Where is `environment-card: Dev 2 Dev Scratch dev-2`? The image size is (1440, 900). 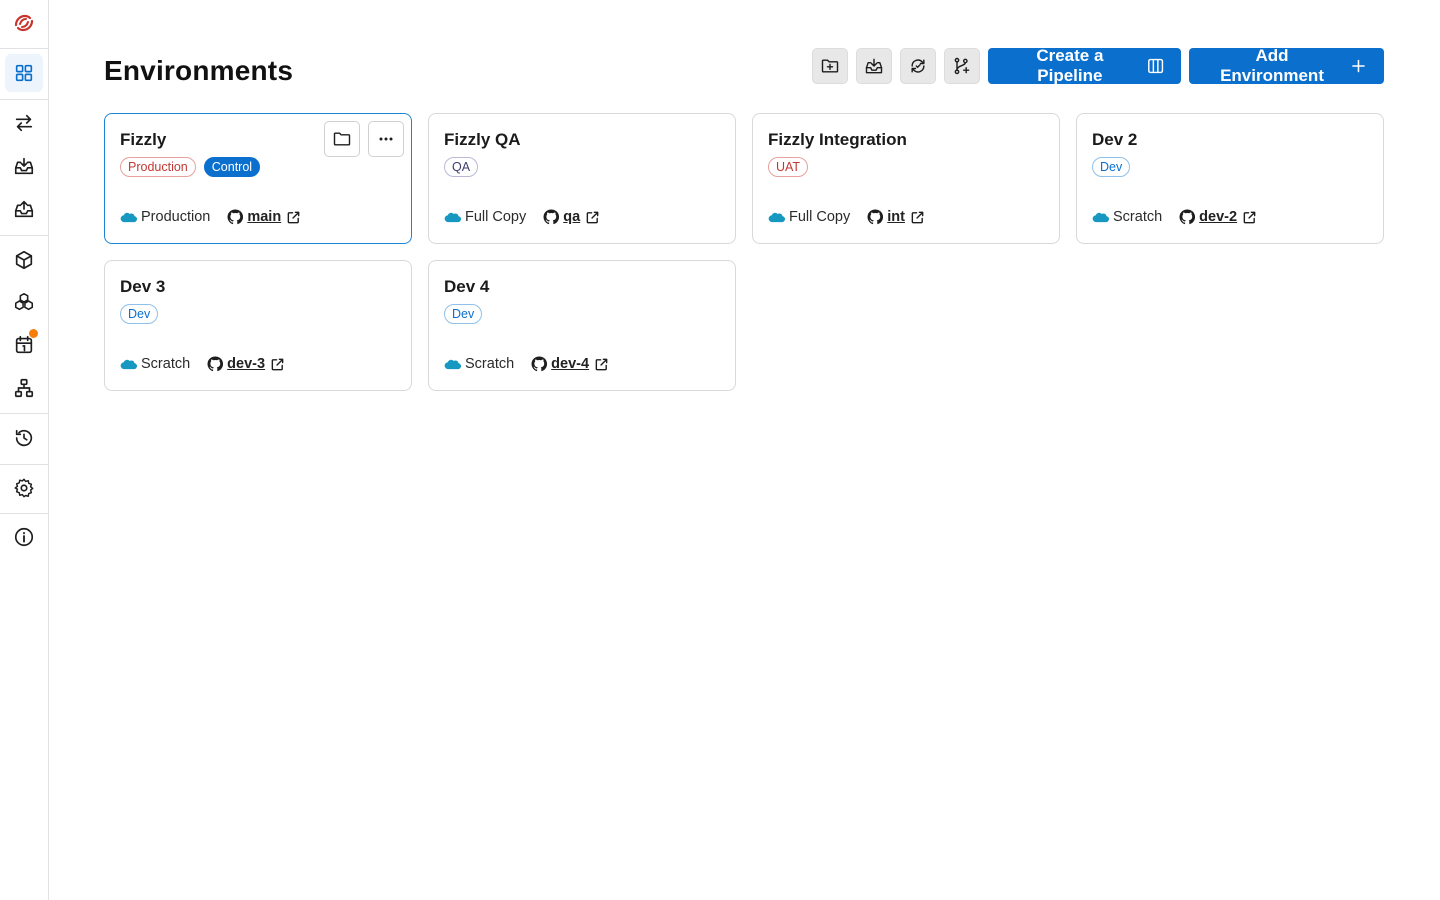 environment-card: Dev 2 Dev Scratch dev-2 is located at coordinates (1230, 178).